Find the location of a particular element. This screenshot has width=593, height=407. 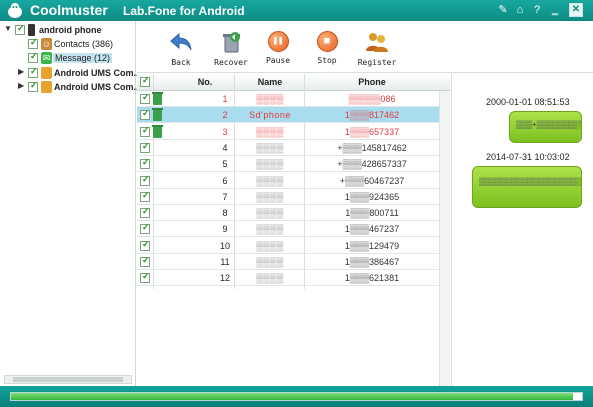

table-row: 7▒▒▒▒1▒▒▒924365 is located at coordinates (288, 197).